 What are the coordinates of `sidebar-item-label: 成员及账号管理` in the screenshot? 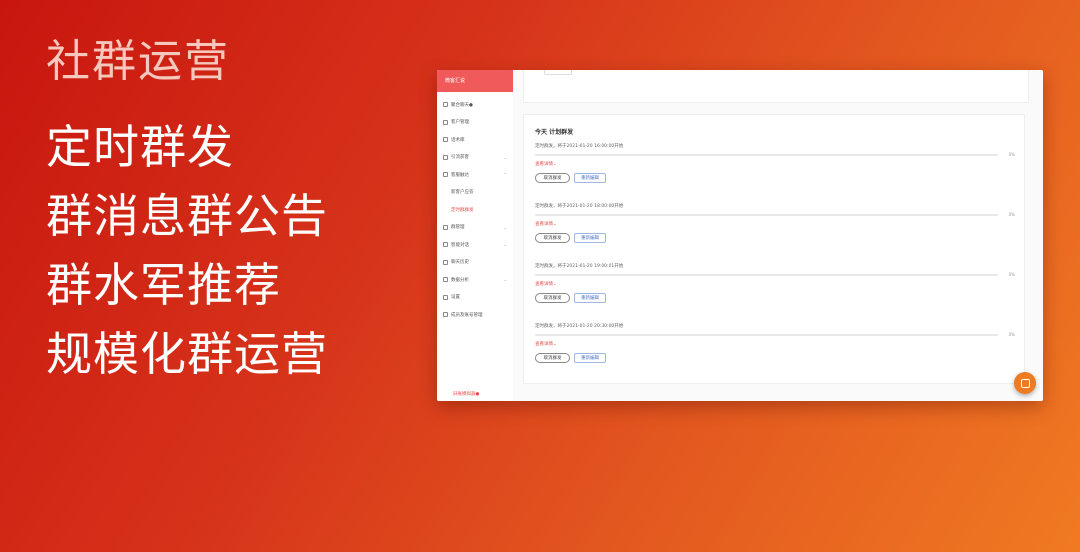 It's located at (467, 315).